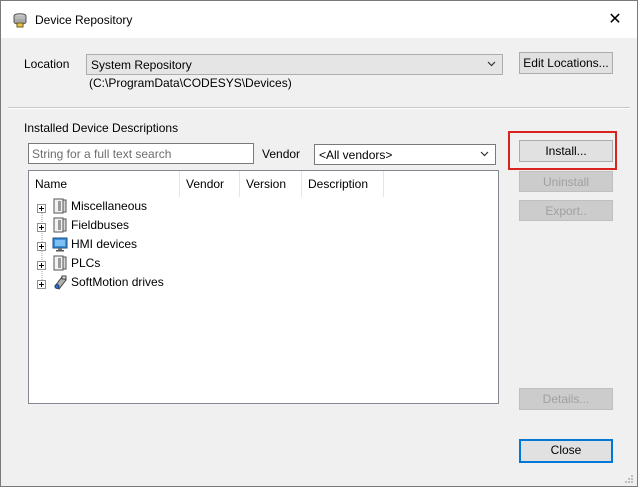  I want to click on resize-grip-icon, so click(629, 478).